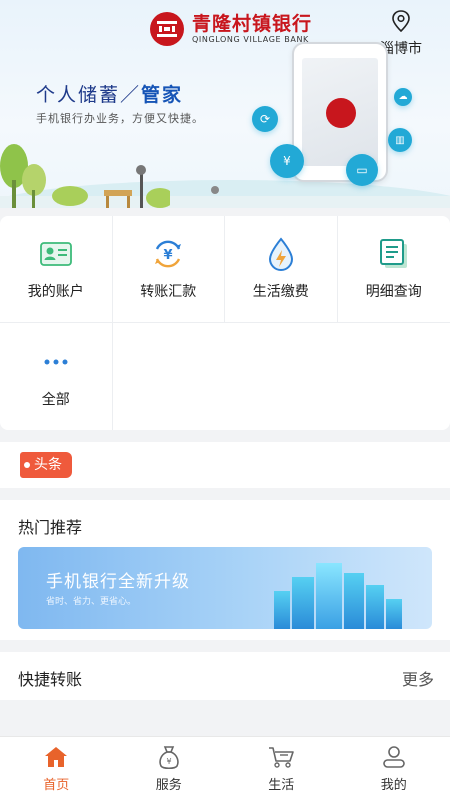  Describe the element at coordinates (168, 785) in the screenshot. I see `tab-label-service: 服务` at that location.